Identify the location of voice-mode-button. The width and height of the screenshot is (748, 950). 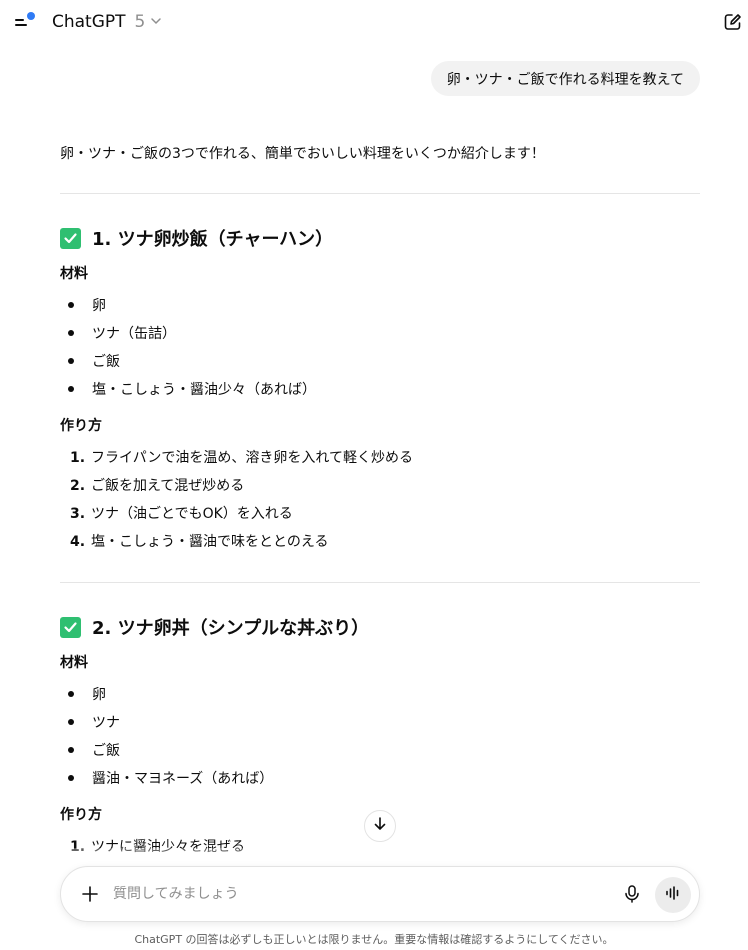
(673, 895).